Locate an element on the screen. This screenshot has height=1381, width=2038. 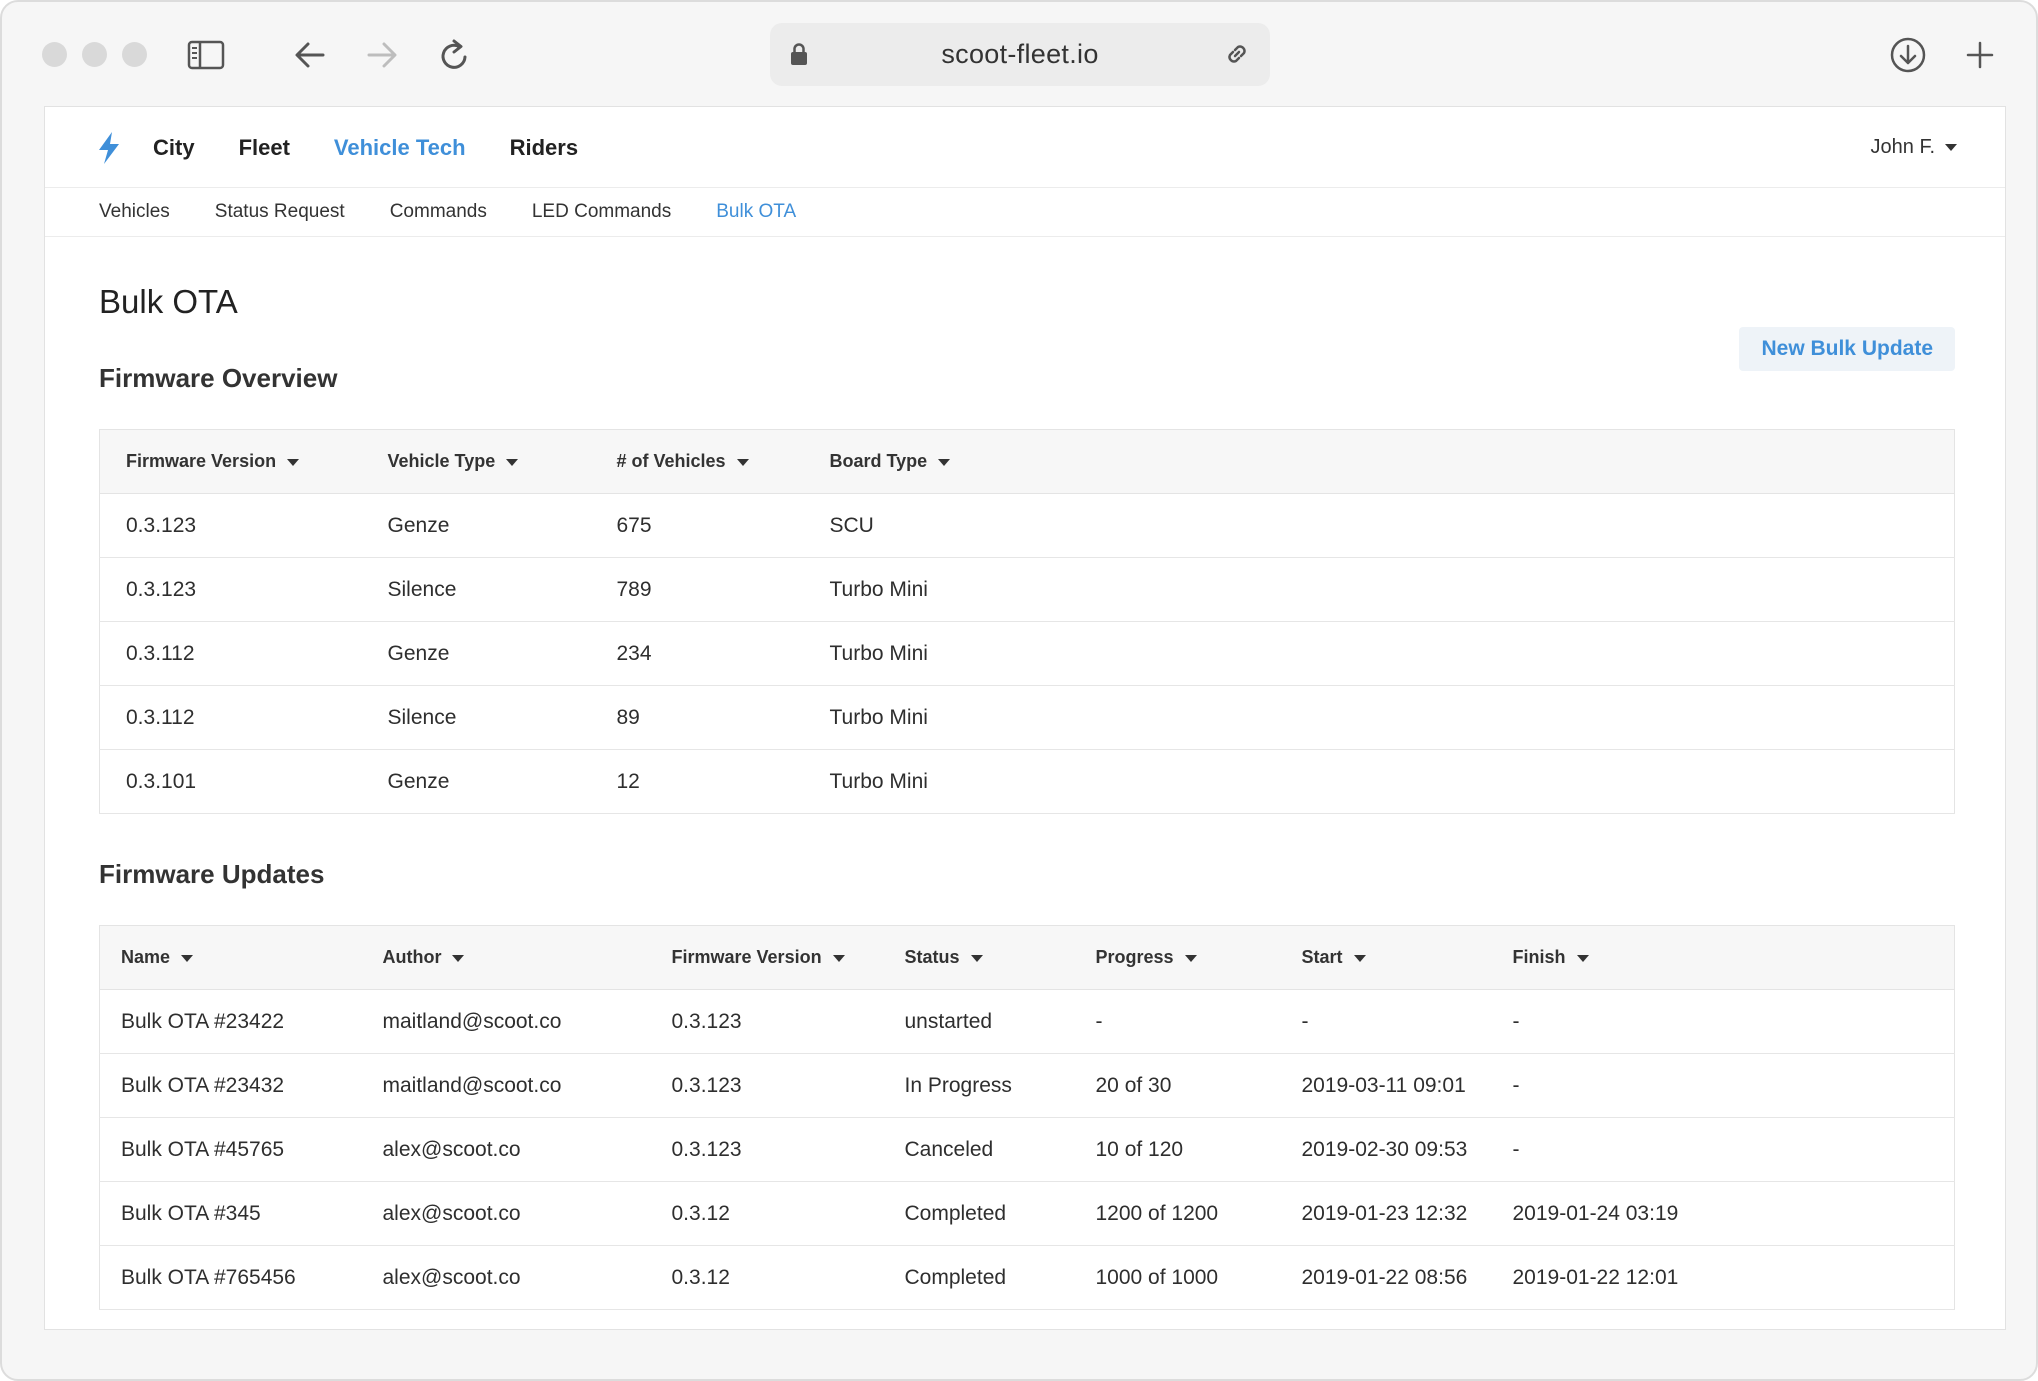
cell-author: alex@scoot.co is located at coordinates (527, 1149).